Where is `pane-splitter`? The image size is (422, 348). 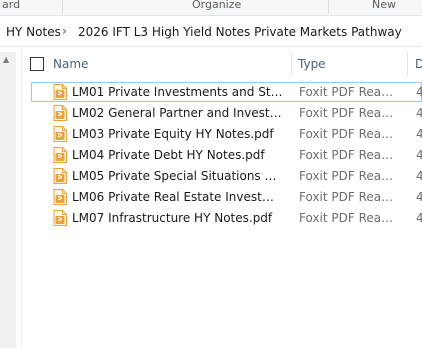 pane-splitter is located at coordinates (21, 197).